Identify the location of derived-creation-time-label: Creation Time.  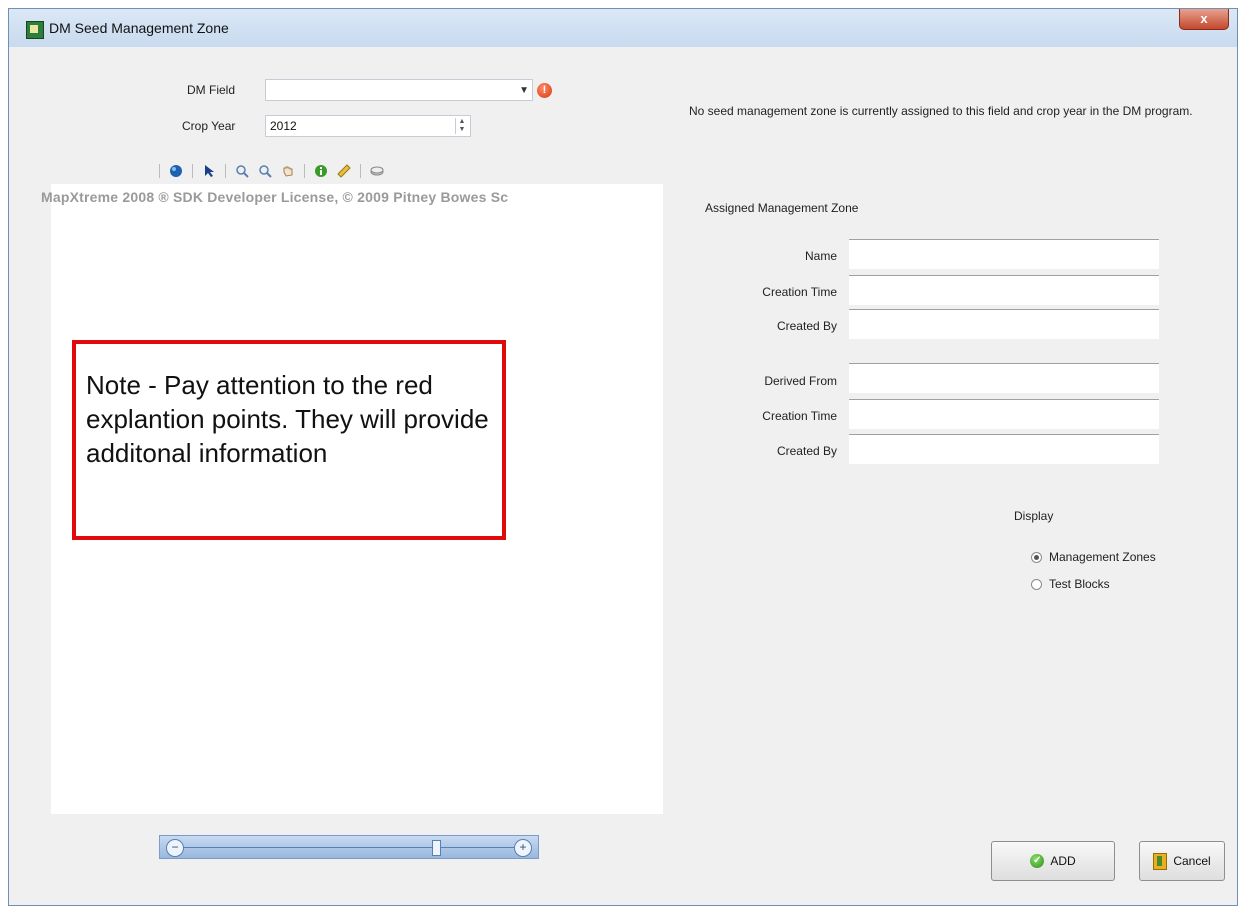
(799, 416).